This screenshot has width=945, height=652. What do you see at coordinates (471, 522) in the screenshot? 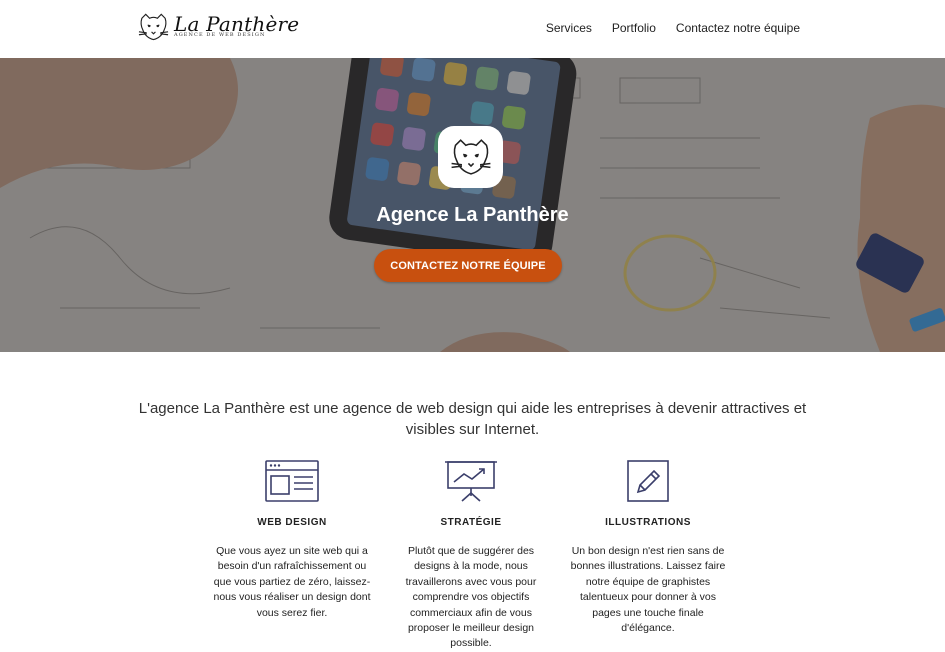
I see `service-title: STRATÉGIE` at bounding box center [471, 522].